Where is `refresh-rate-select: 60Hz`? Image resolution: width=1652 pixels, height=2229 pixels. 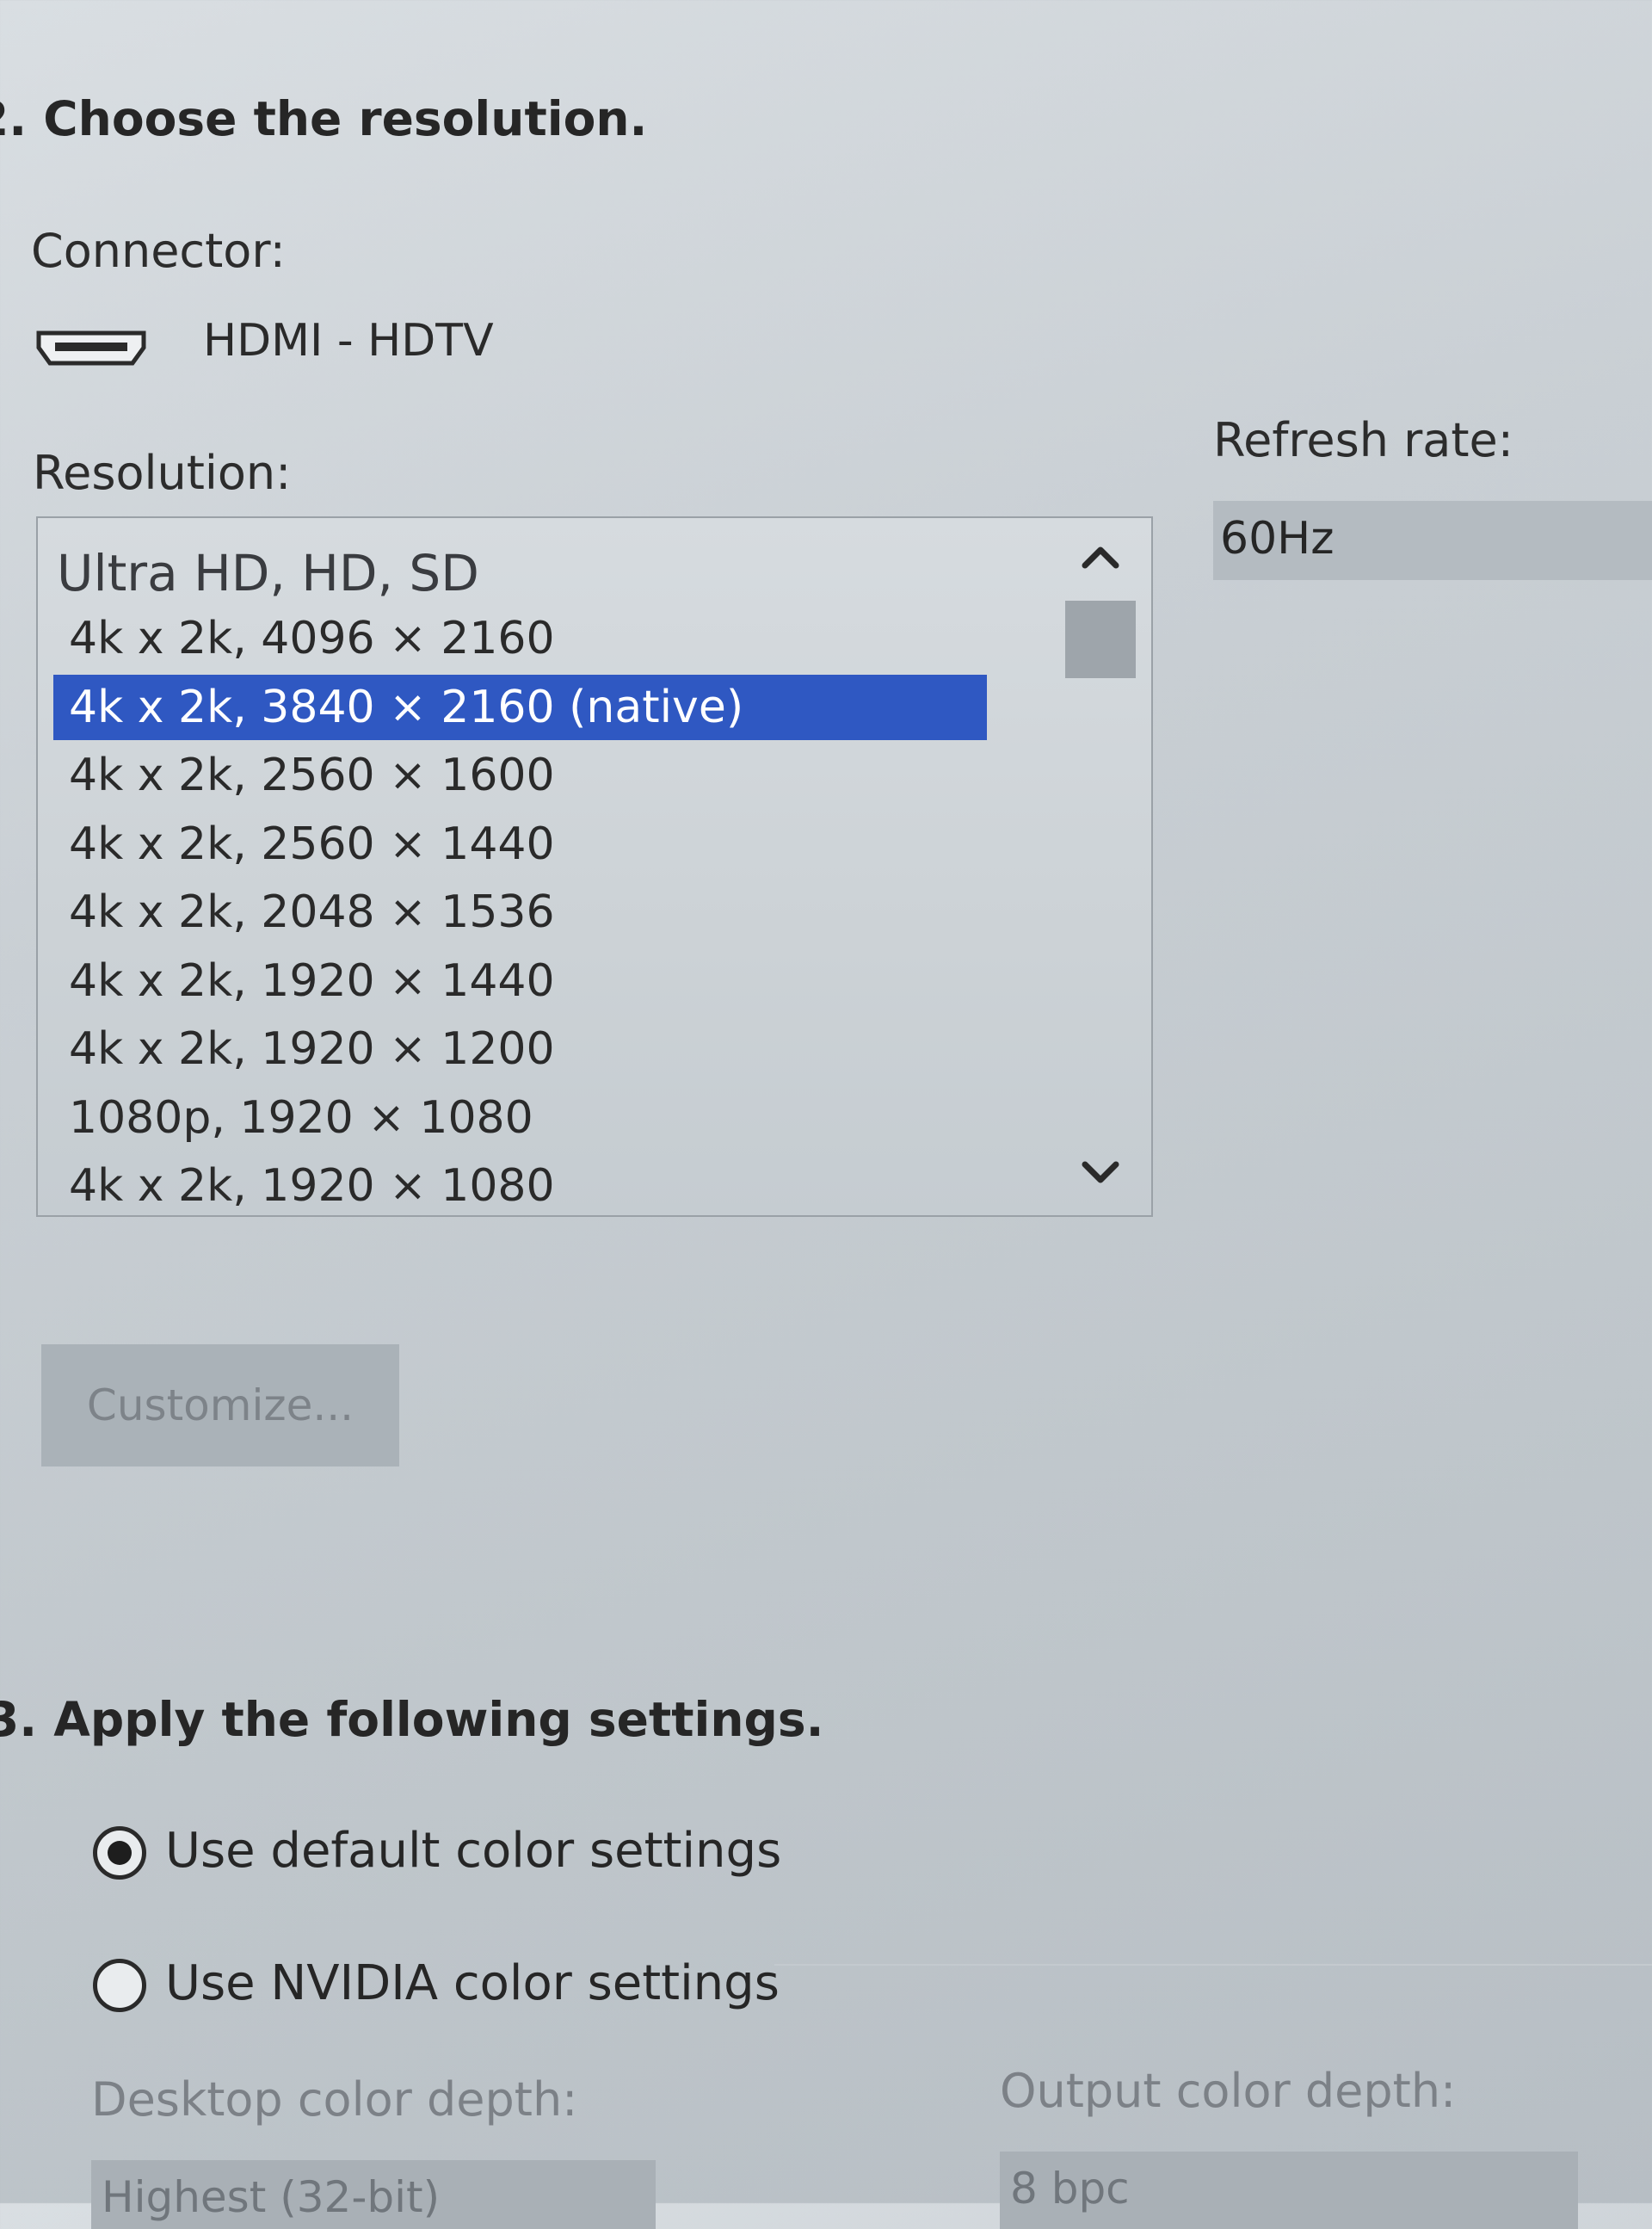 refresh-rate-select: 60Hz is located at coordinates (1432, 540).